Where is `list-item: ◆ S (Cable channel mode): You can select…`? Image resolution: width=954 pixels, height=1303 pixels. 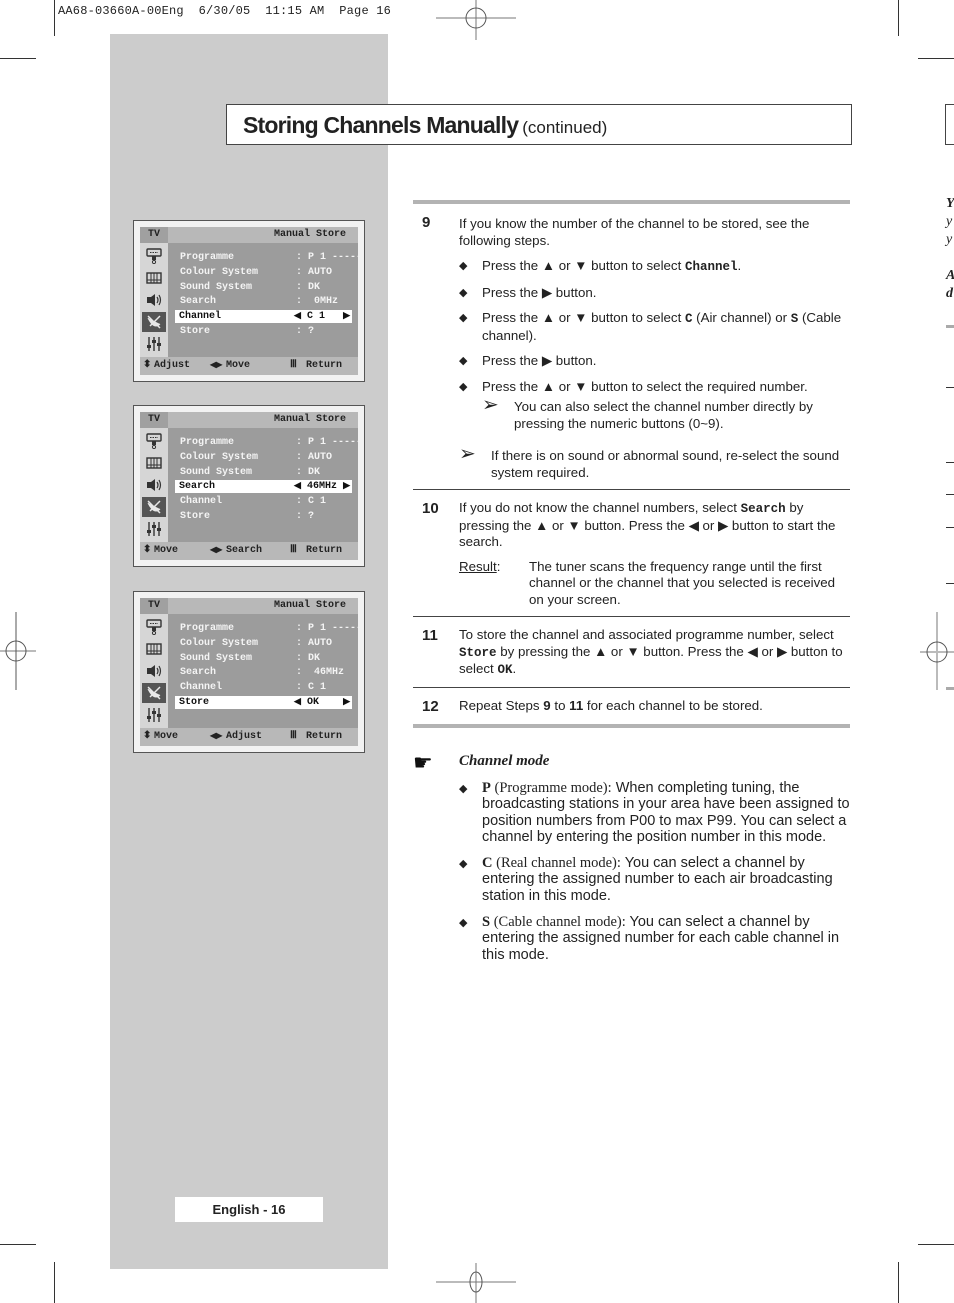
list-item: ◆ S (Cable channel mode): You can select… is located at coordinates (649, 938).